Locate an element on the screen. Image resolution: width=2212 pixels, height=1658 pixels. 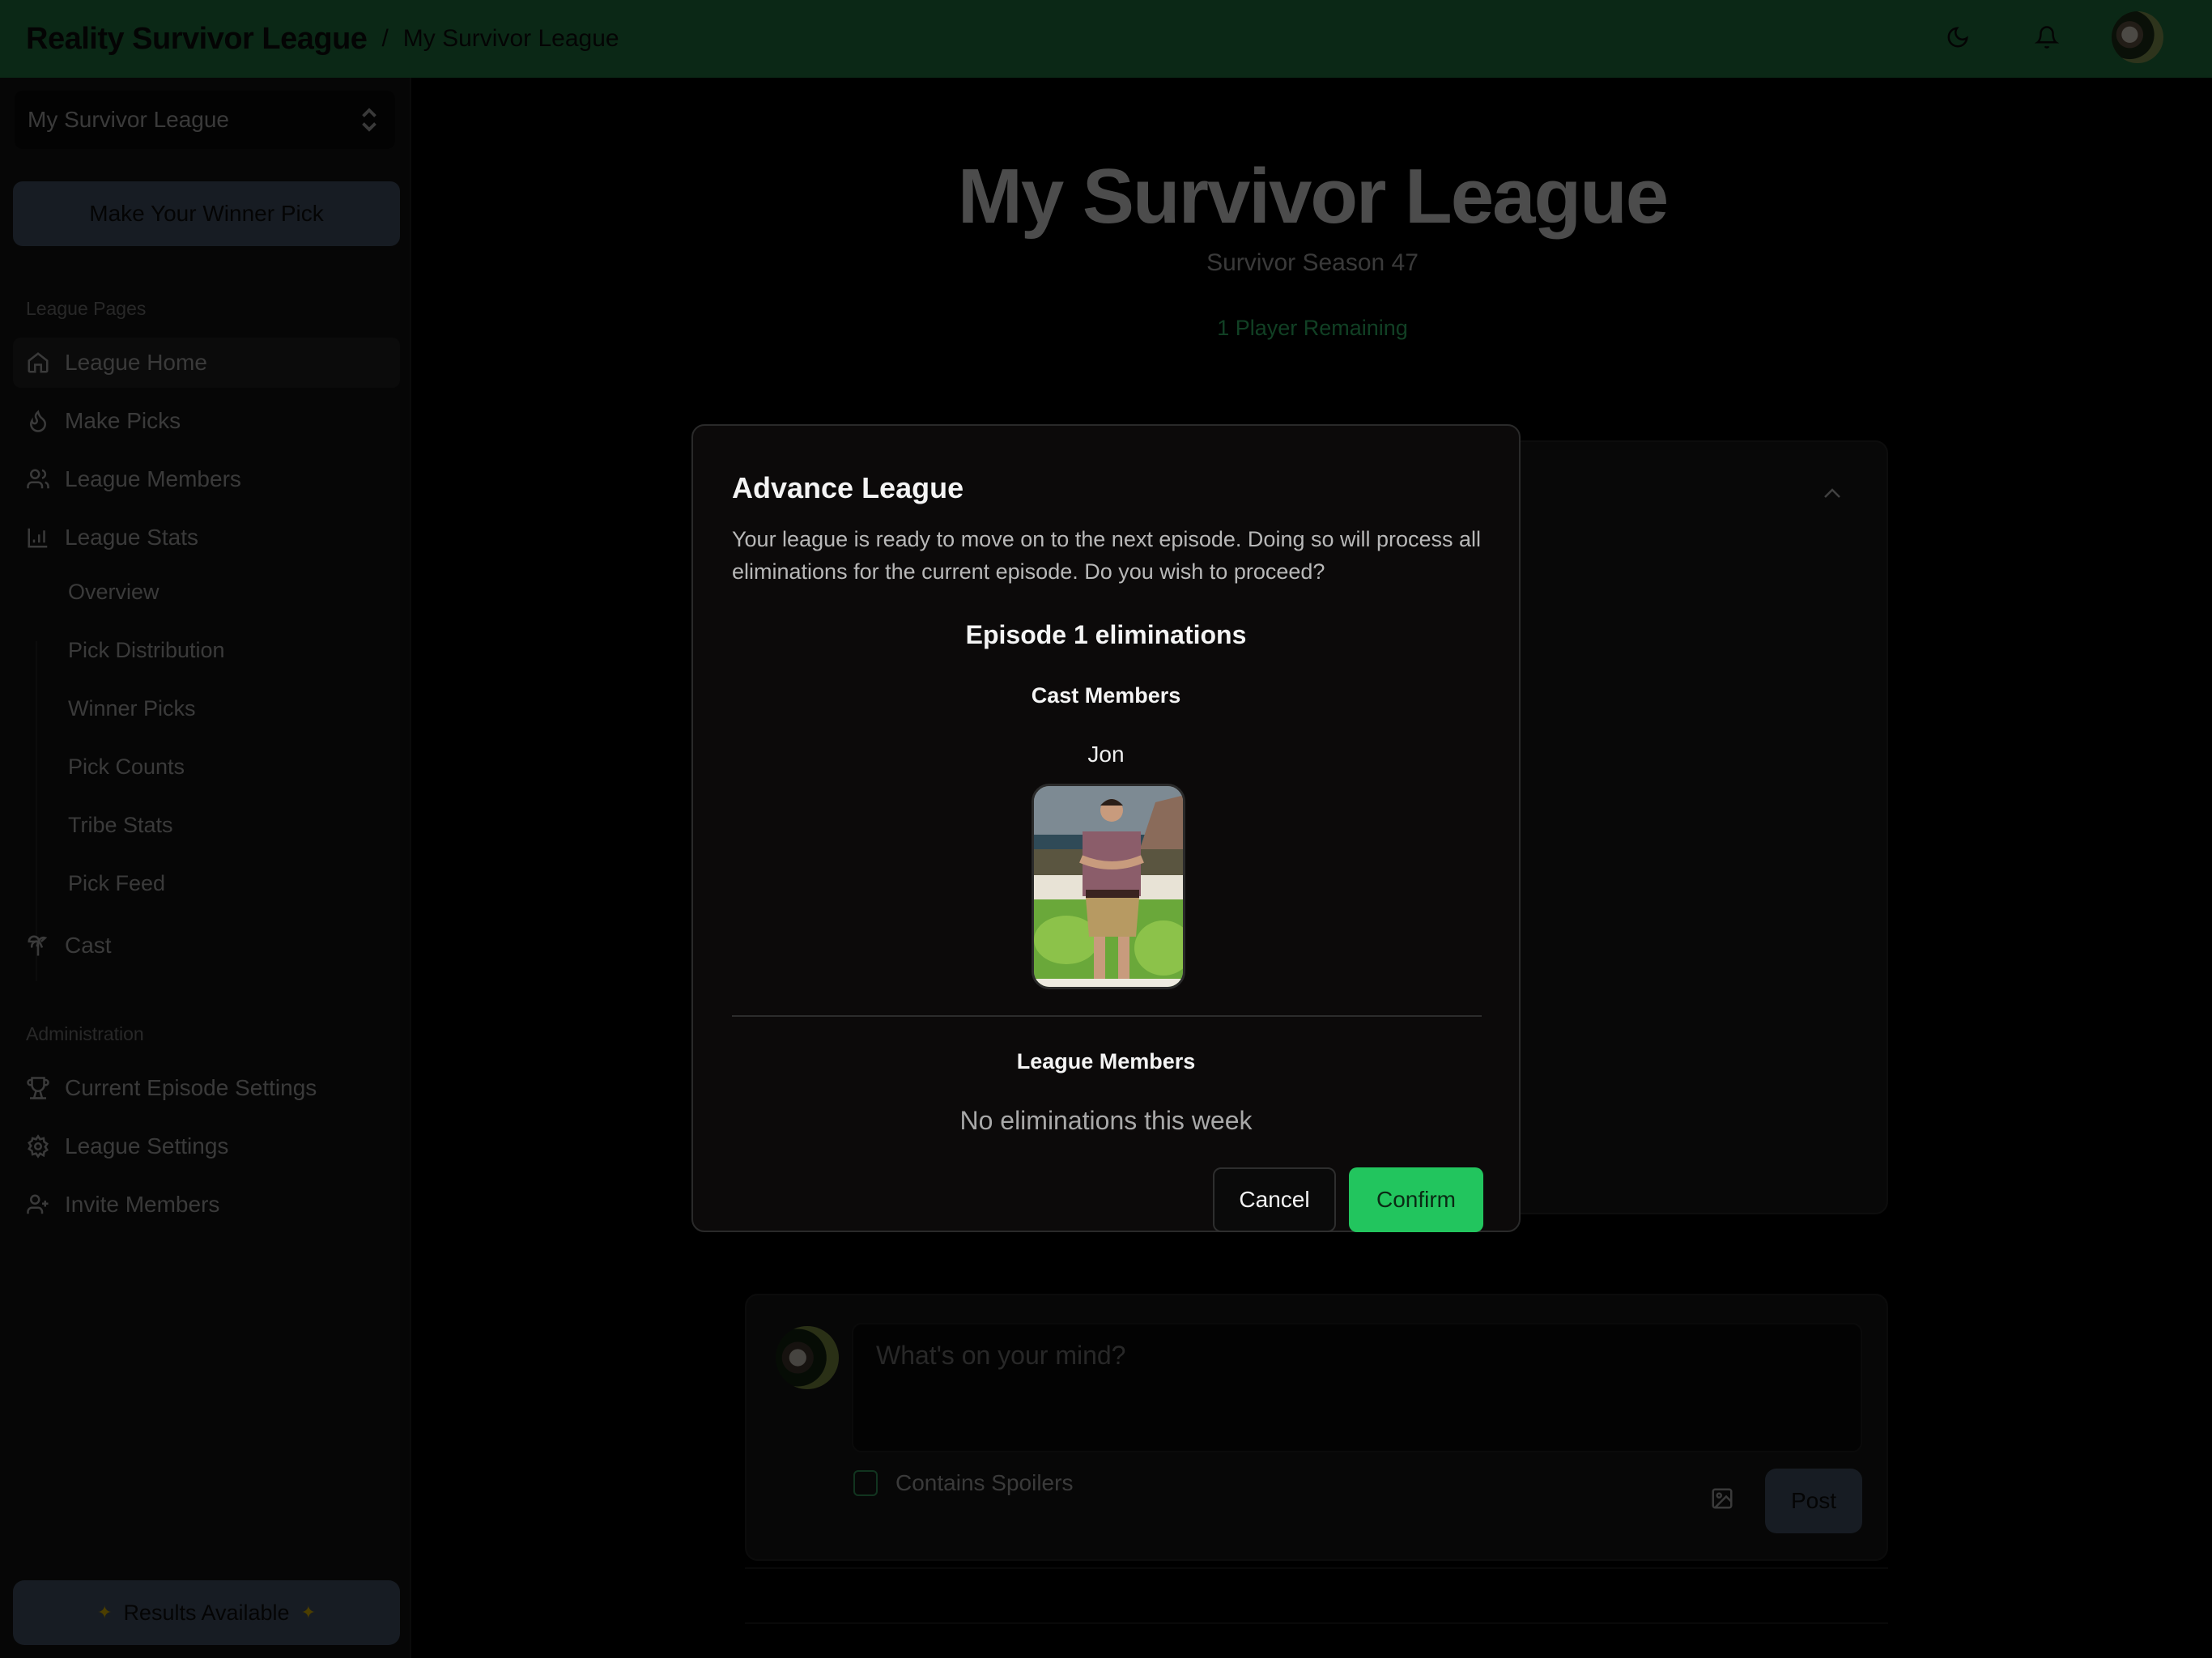
cast-members-heading: Cast Members is located at coordinates (1106, 695).